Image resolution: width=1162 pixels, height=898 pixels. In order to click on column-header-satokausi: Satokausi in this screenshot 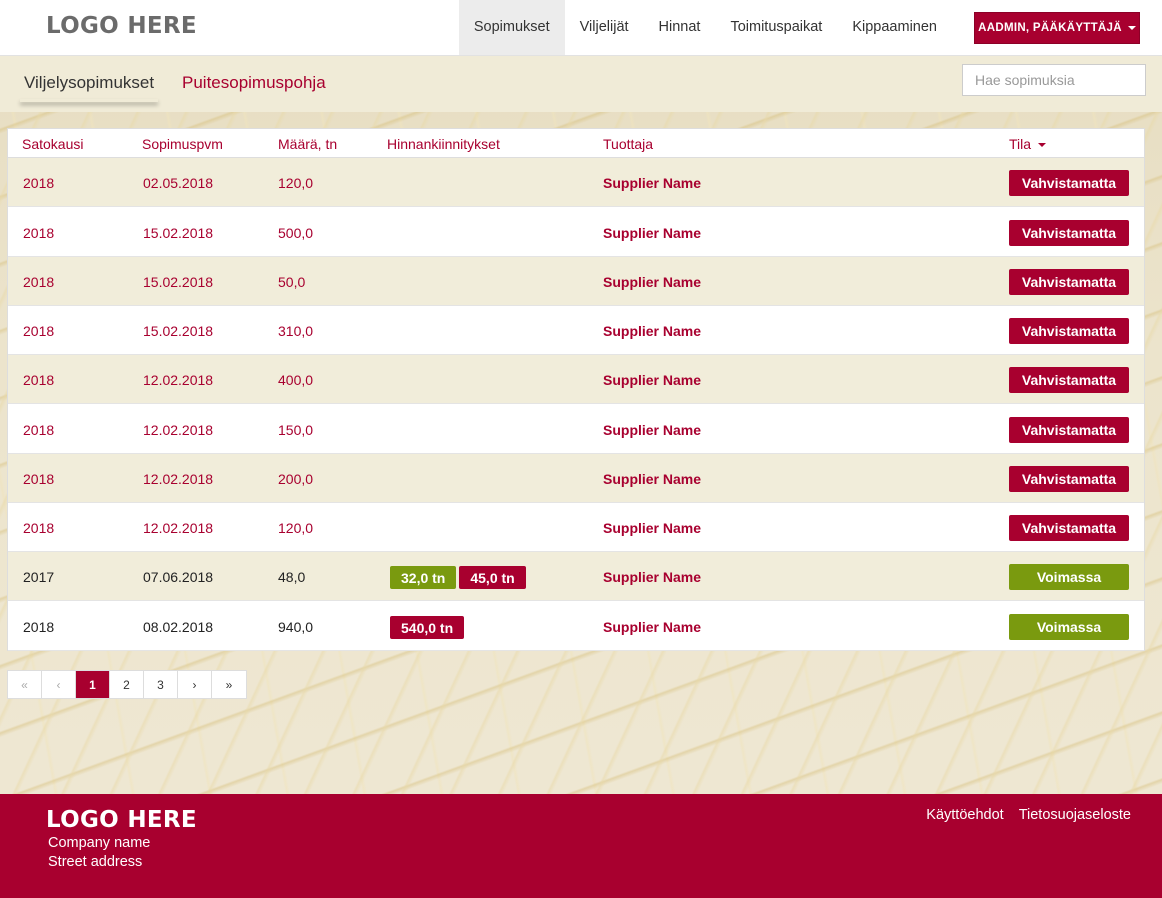, I will do `click(52, 144)`.